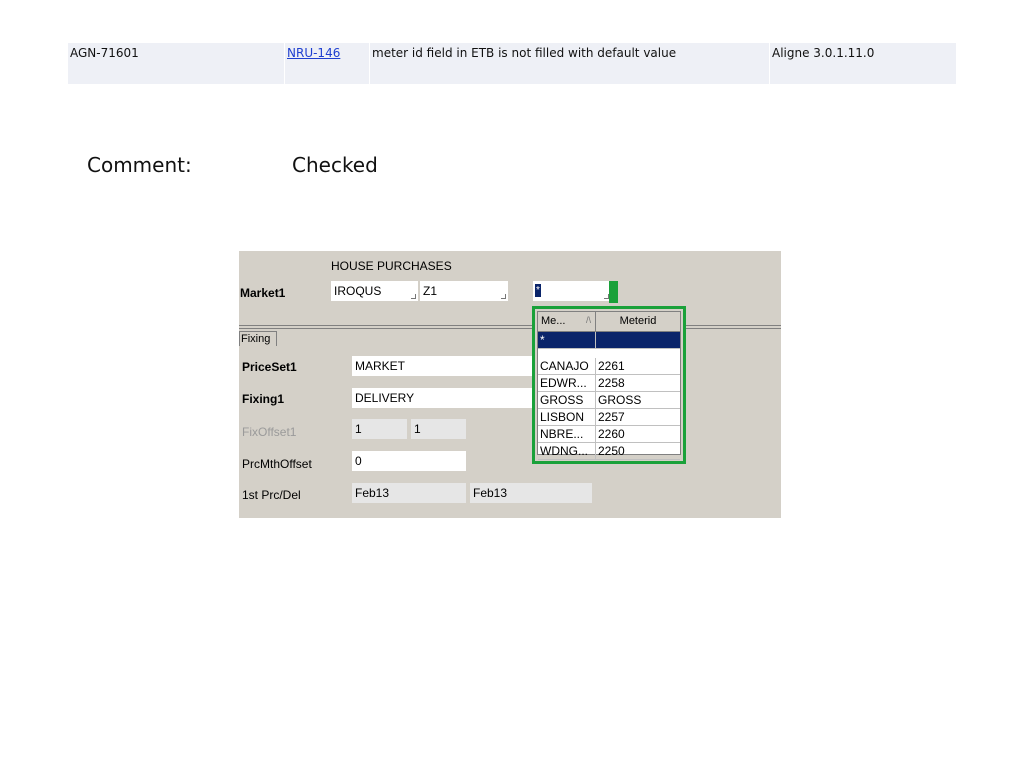 The height and width of the screenshot is (768, 1024). I want to click on market-select: IROQUS, so click(374, 291).